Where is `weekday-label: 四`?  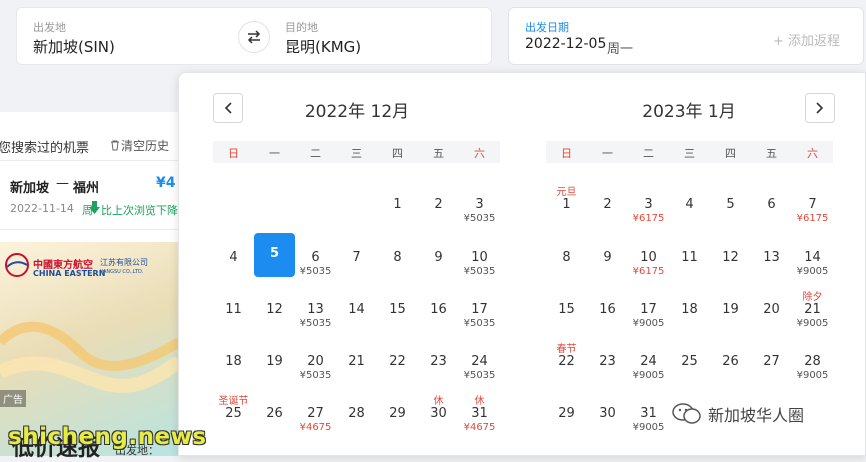
weekday-label: 四 is located at coordinates (730, 153).